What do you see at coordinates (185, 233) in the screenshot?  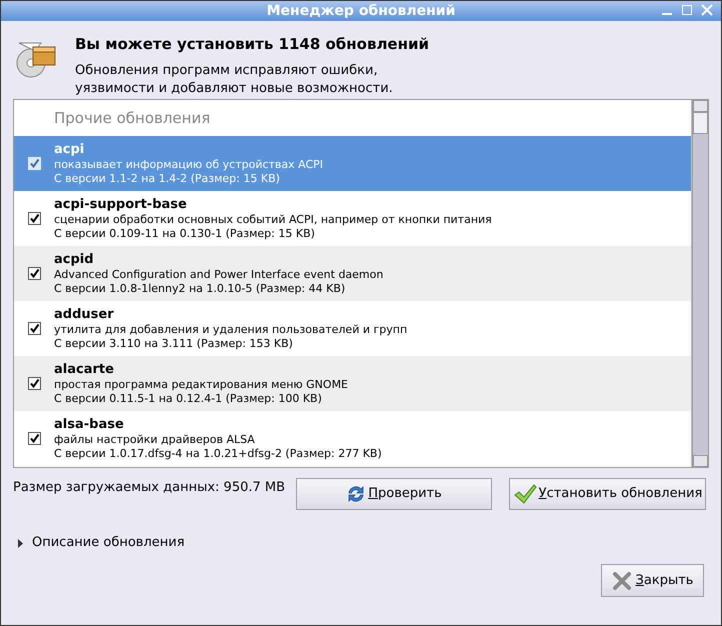 I see `package-version: С версии 0.109-11 на 0.130-1 (Размер: 15 KB)` at bounding box center [185, 233].